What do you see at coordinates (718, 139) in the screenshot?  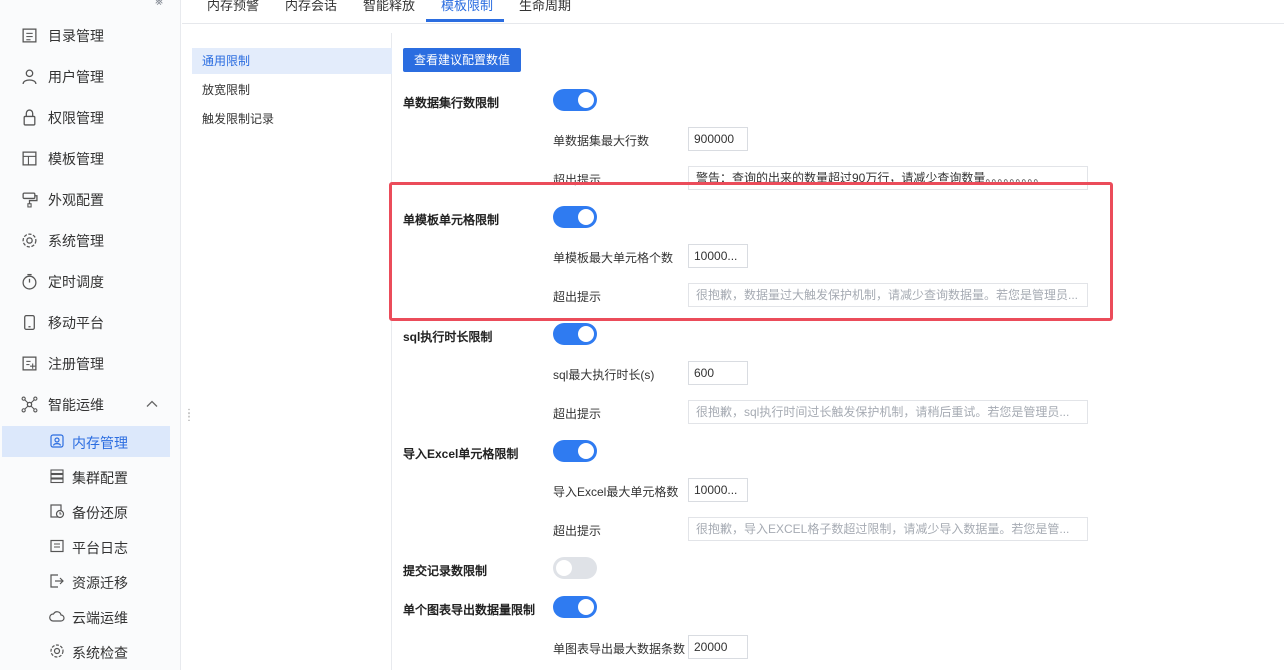 I see `dataset-max-rows-input: 900000` at bounding box center [718, 139].